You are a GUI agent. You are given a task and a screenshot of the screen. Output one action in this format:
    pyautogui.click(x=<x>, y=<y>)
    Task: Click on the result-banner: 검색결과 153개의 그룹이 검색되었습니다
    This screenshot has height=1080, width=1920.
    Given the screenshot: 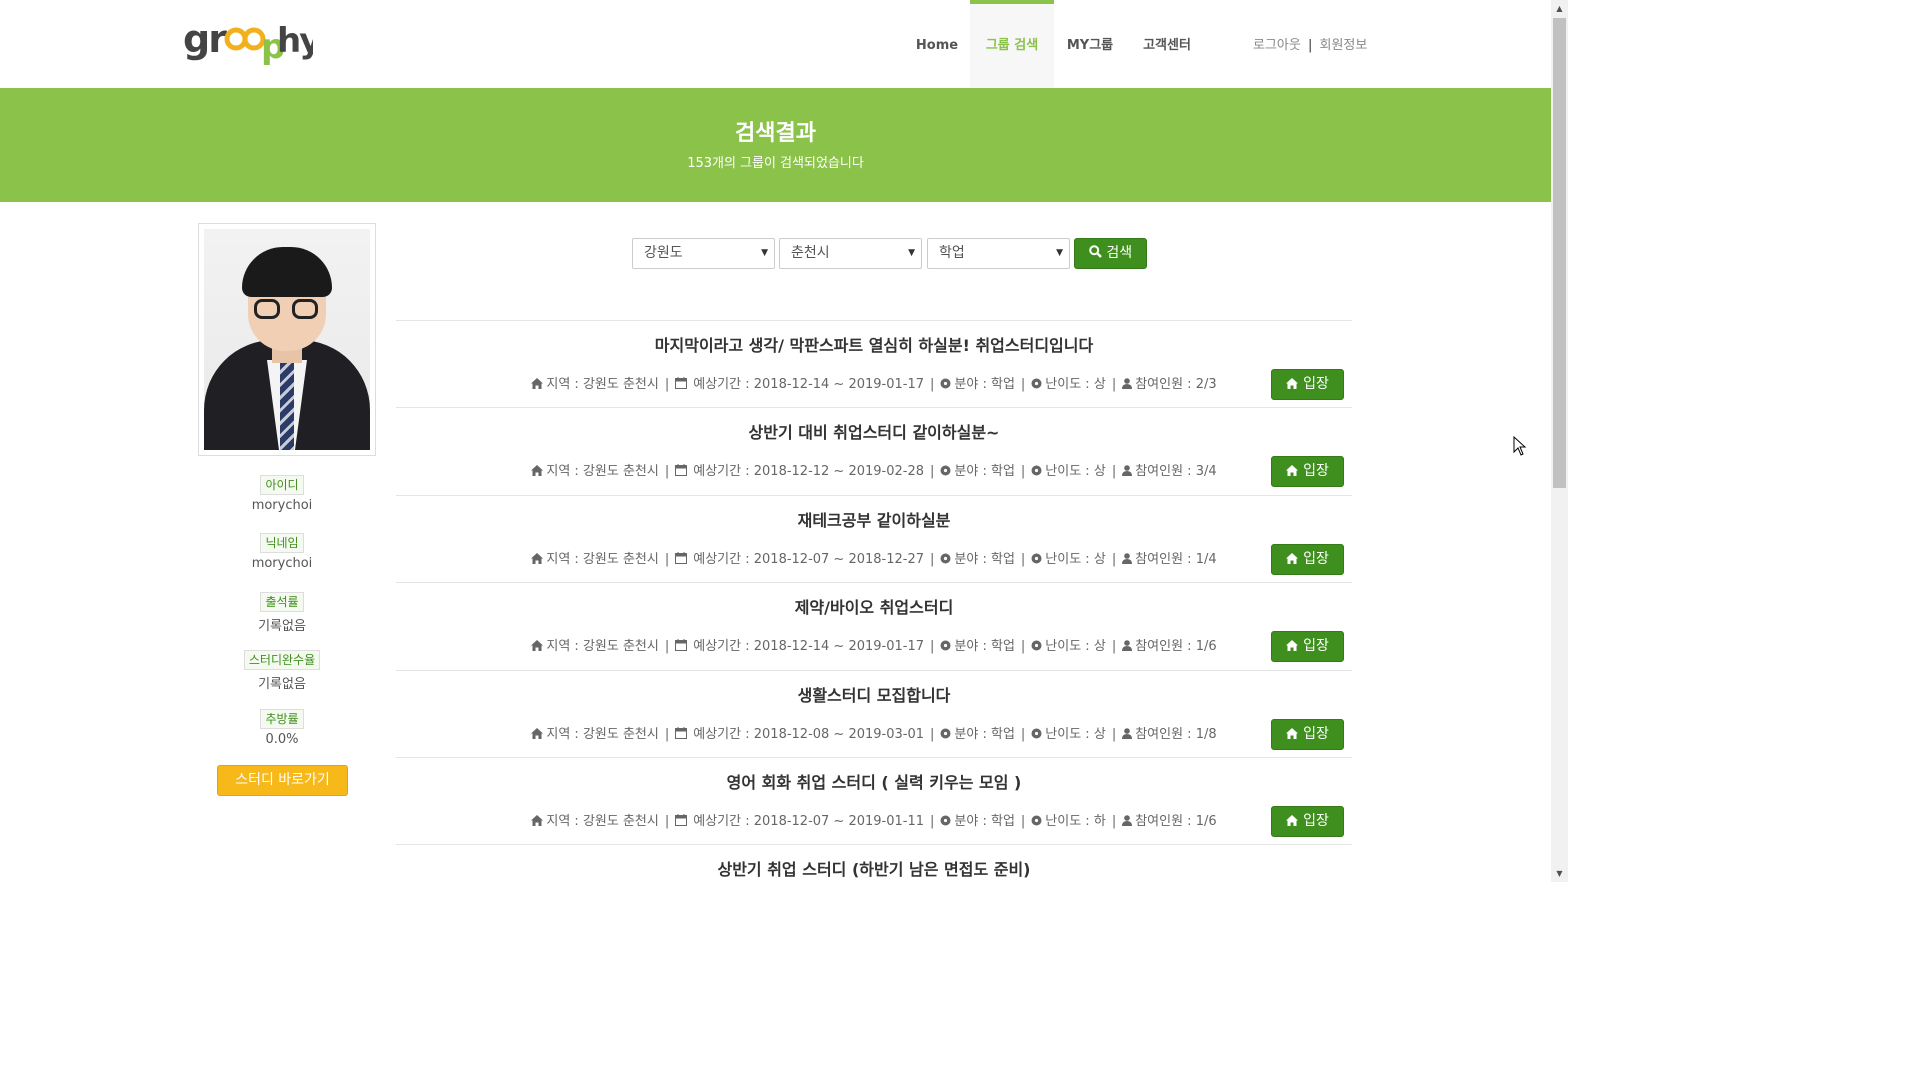 What is the action you would take?
    pyautogui.click(x=775, y=145)
    